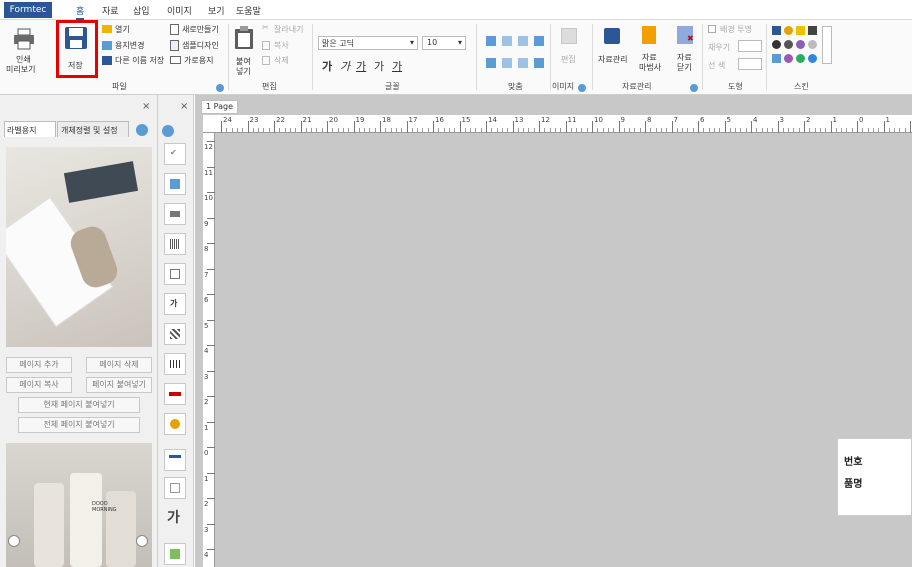  I want to click on bold-button: 가, so click(327, 66).